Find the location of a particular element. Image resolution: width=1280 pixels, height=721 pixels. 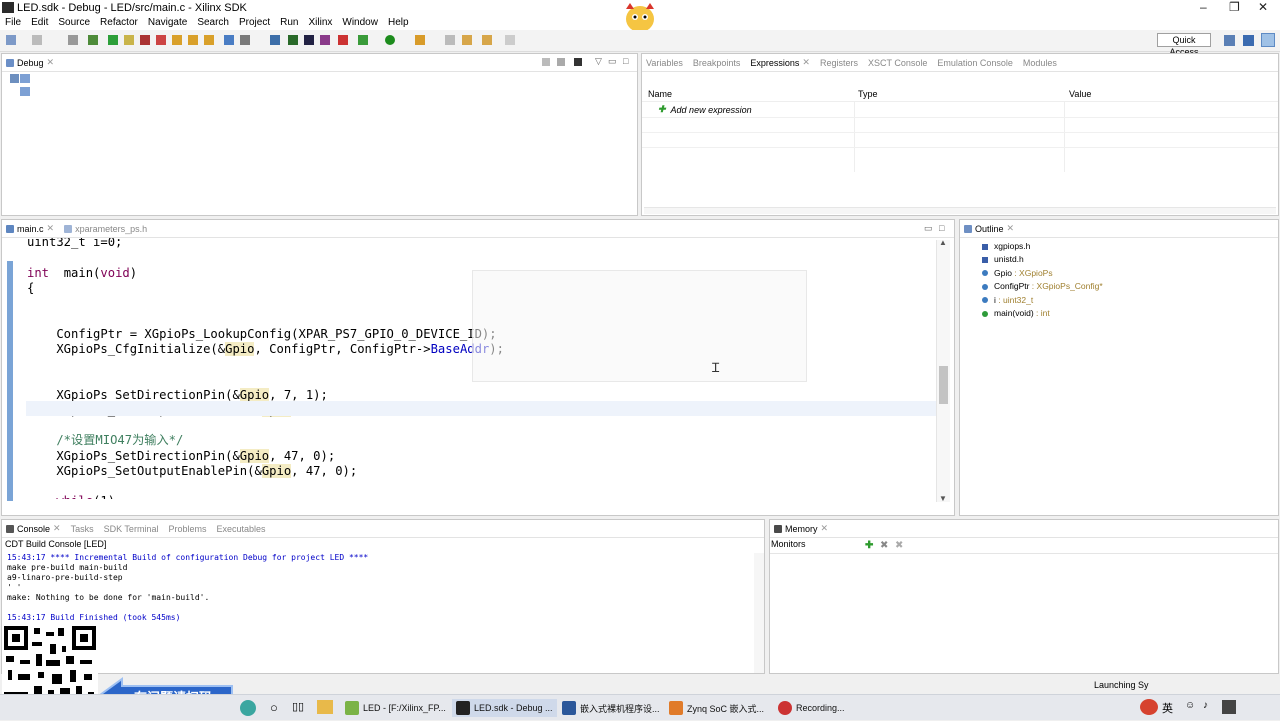

step-over-icon is located at coordinates (193, 40).